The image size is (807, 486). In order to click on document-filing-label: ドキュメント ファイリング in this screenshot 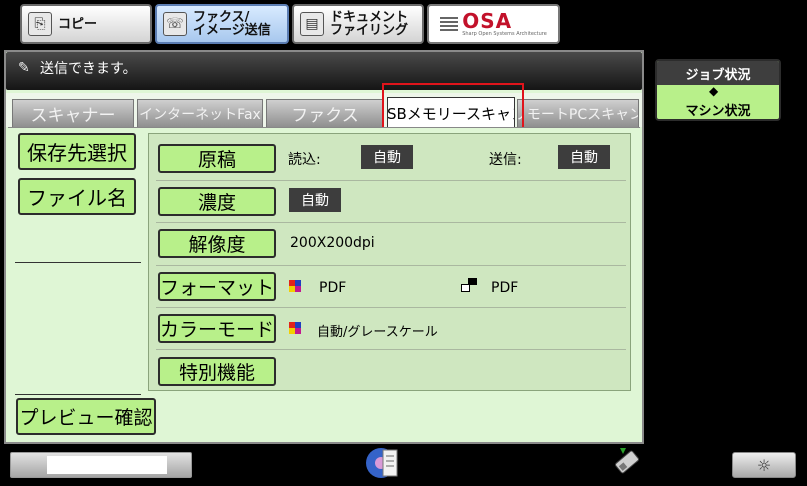, I will do `click(369, 24)`.